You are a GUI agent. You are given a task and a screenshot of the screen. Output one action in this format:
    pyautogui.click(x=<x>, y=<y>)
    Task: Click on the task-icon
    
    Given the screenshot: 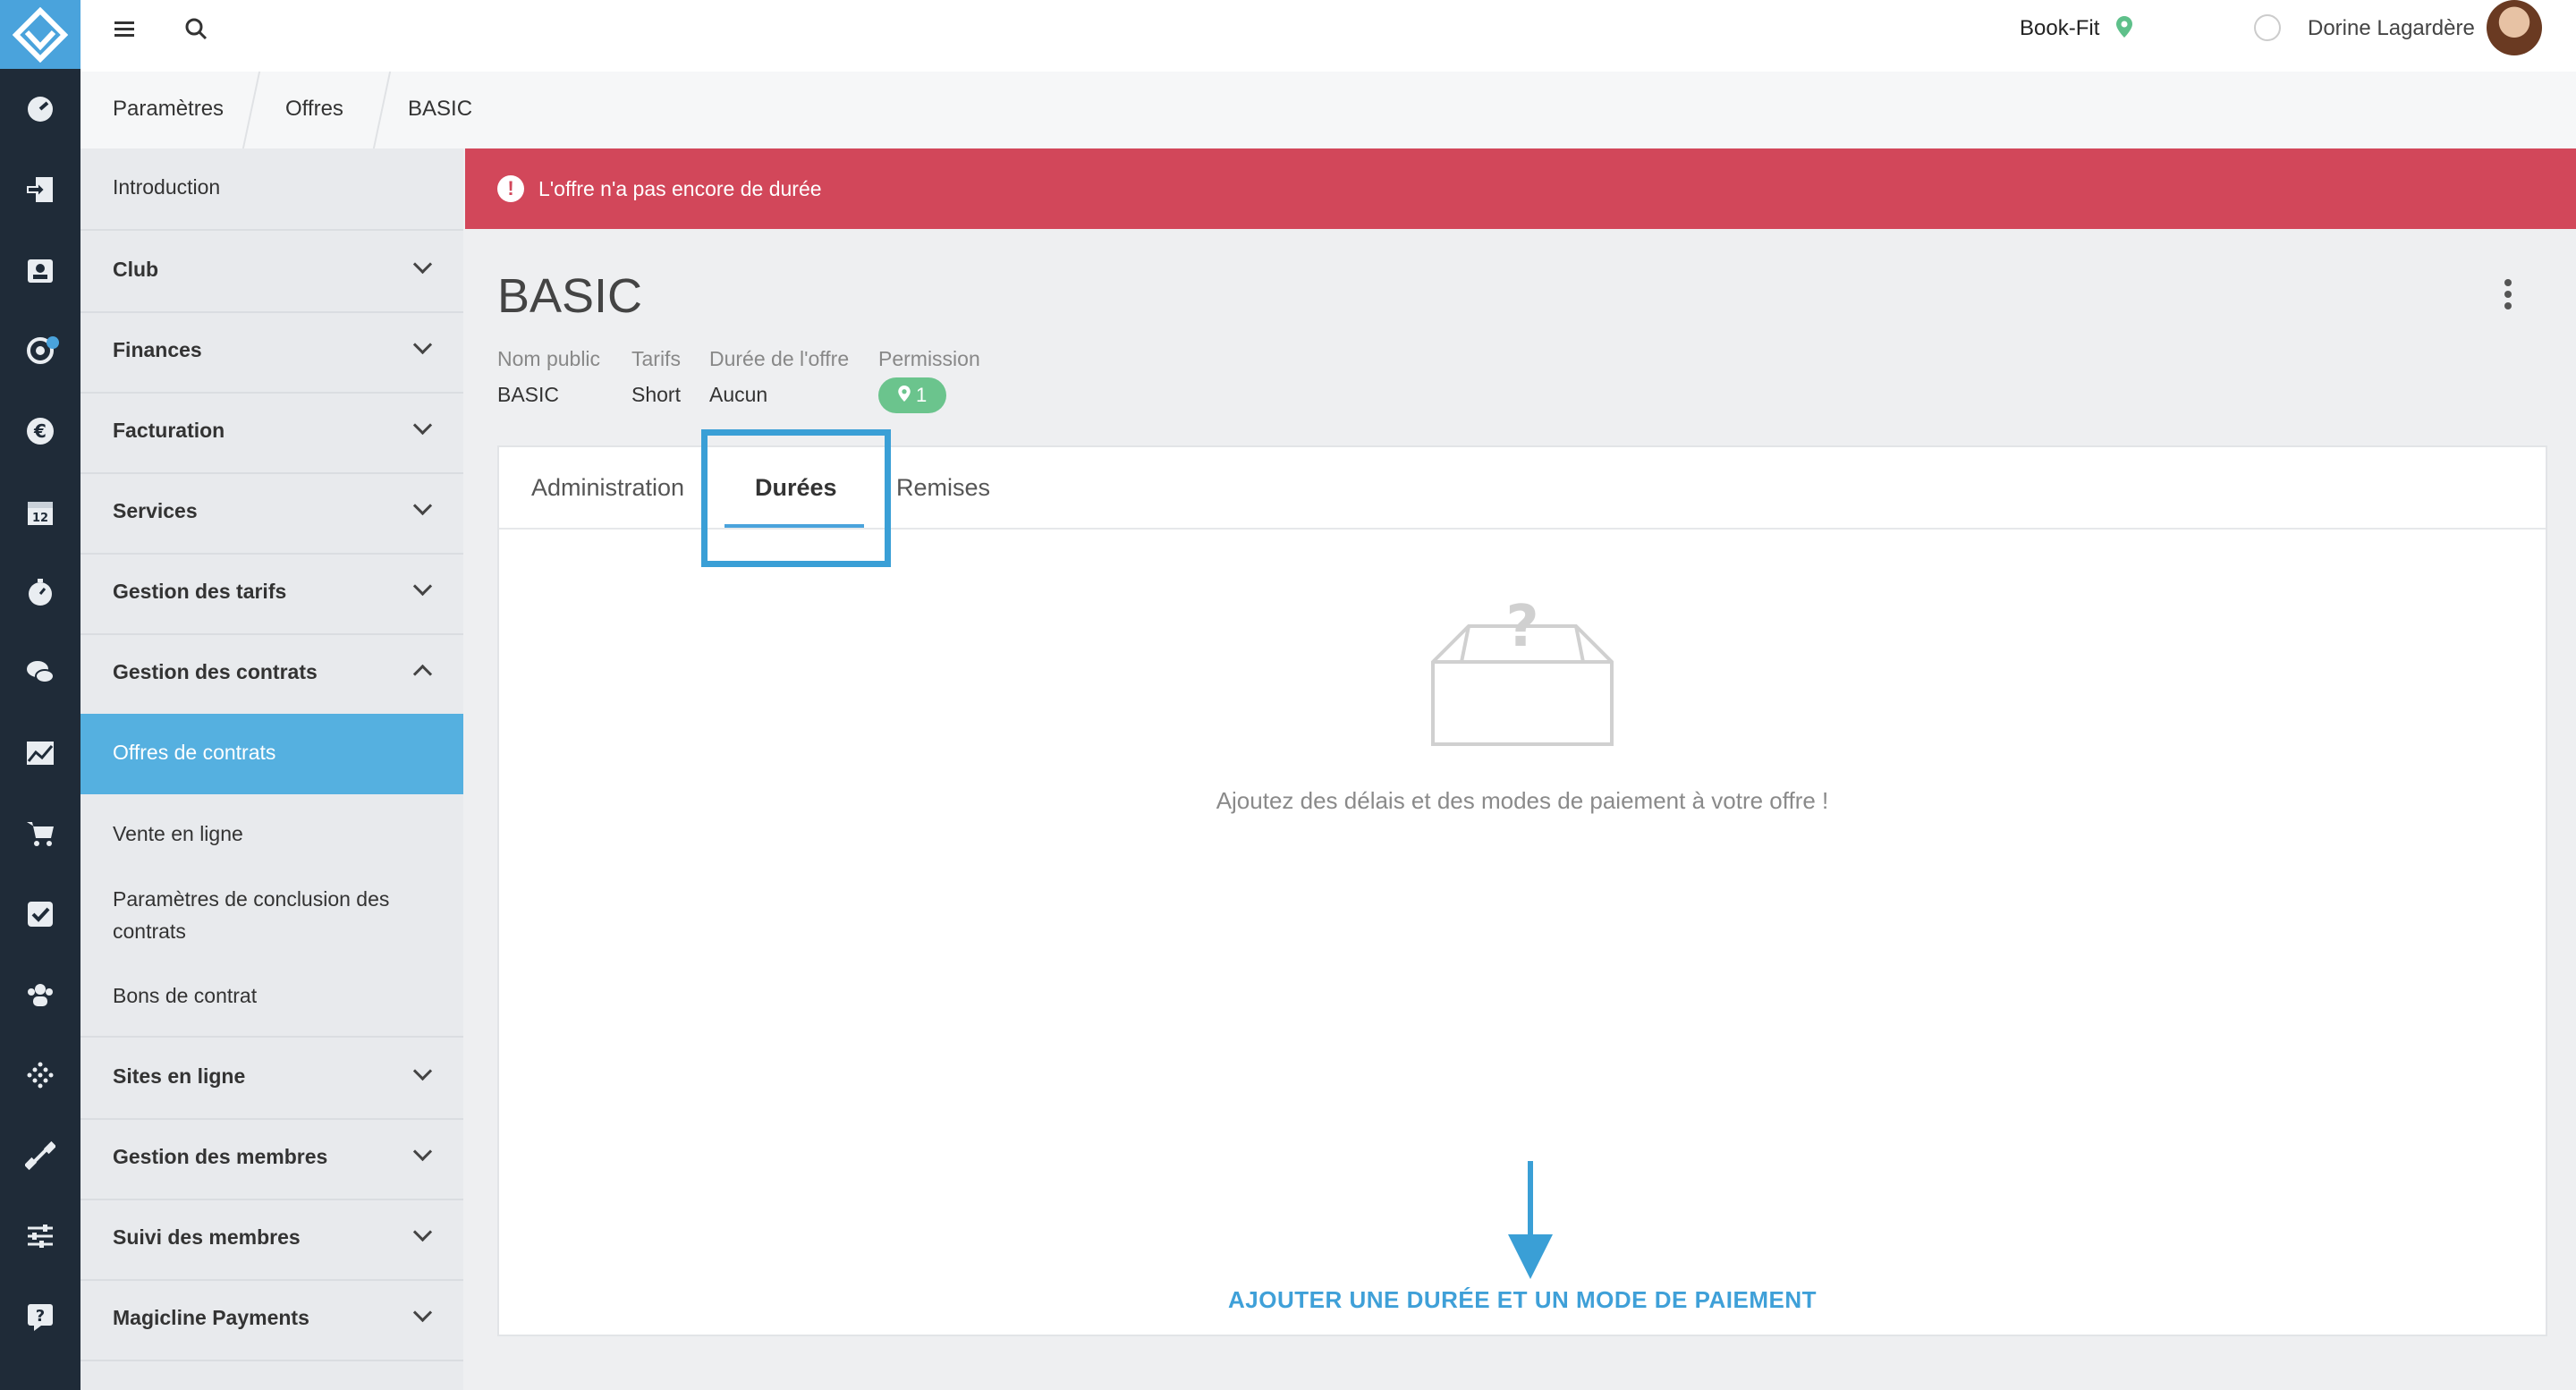 What is the action you would take?
    pyautogui.click(x=40, y=914)
    